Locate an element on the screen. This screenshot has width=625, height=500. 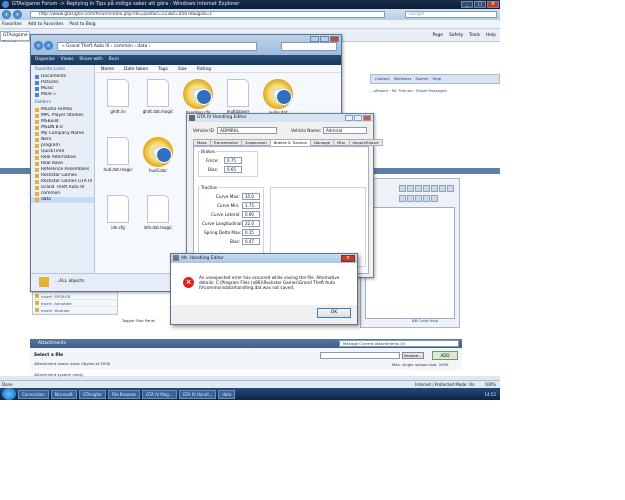
link-search: Search is located at coordinates (421, 79).